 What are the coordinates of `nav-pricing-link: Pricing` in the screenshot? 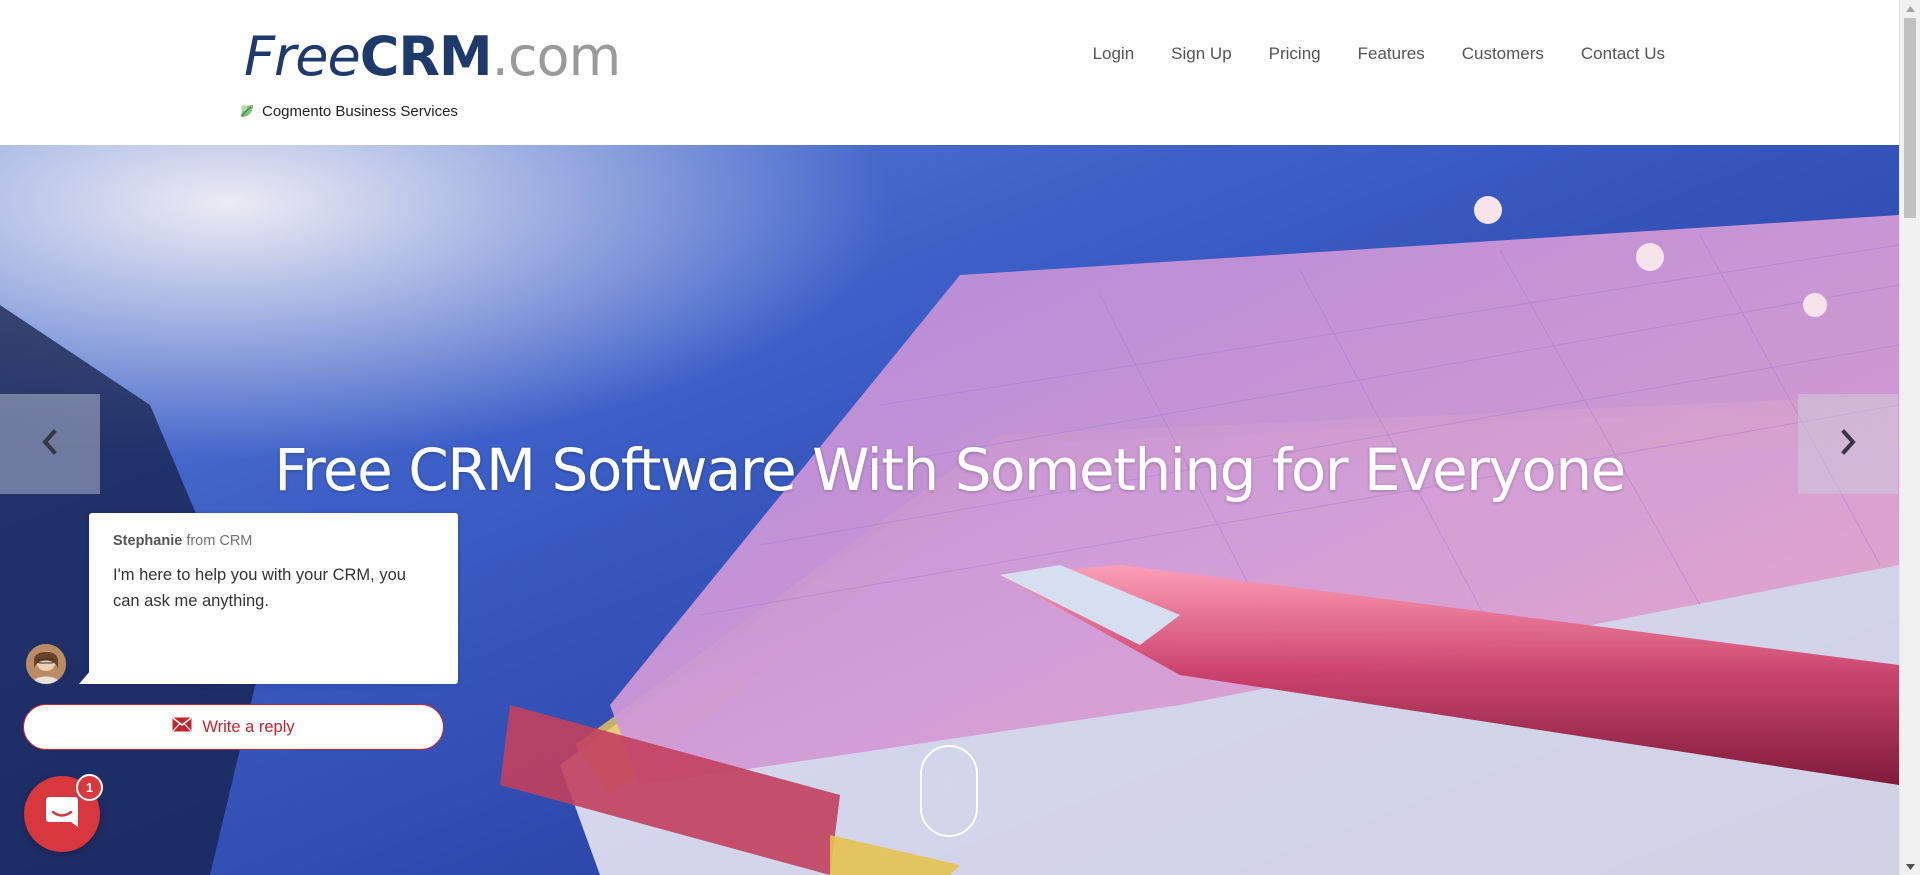 It's located at (1295, 54).